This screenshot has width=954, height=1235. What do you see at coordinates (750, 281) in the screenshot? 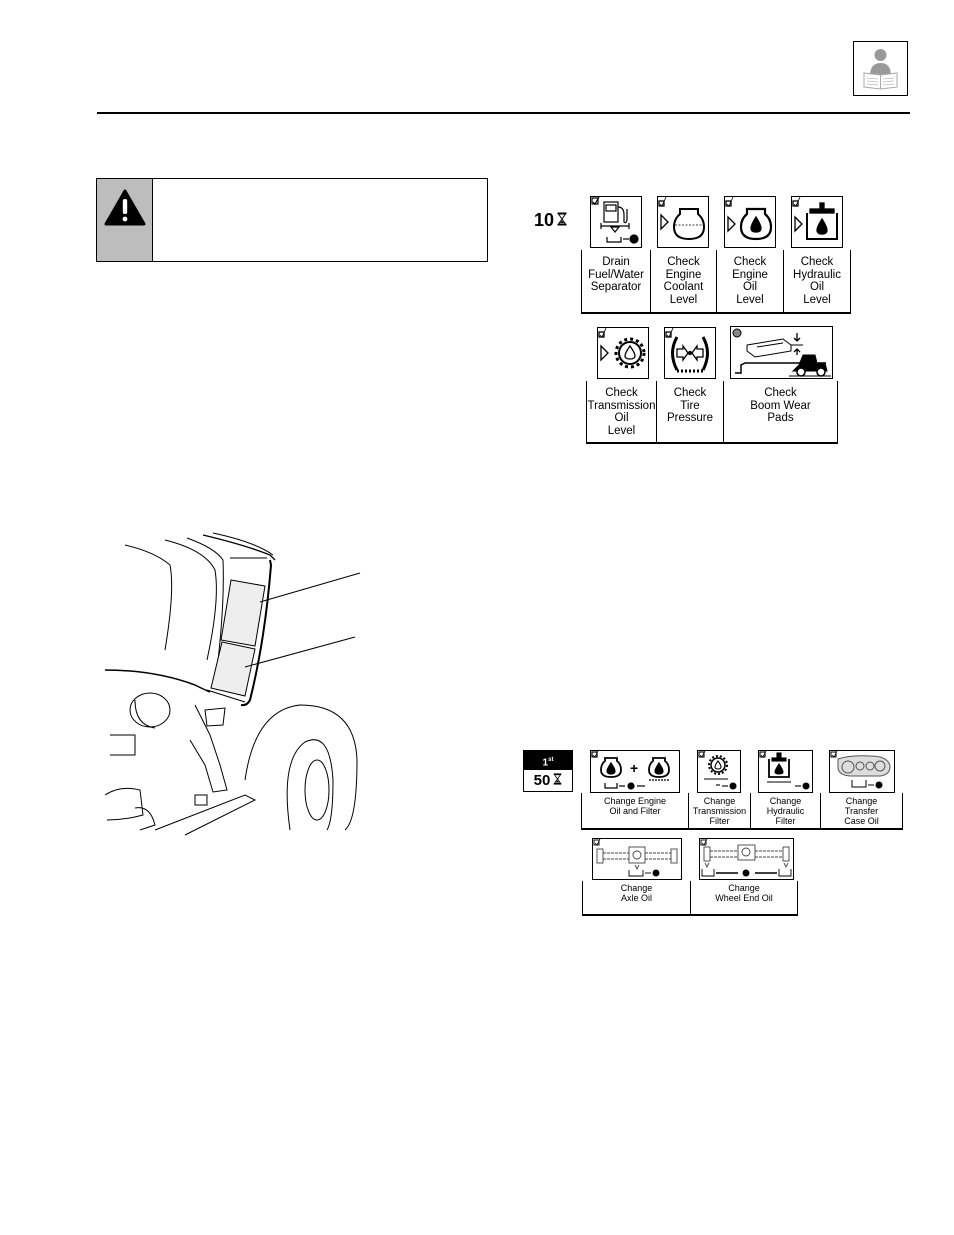
I see `task-label-check-engine-oil-level: Check Engine Oil Level` at bounding box center [750, 281].